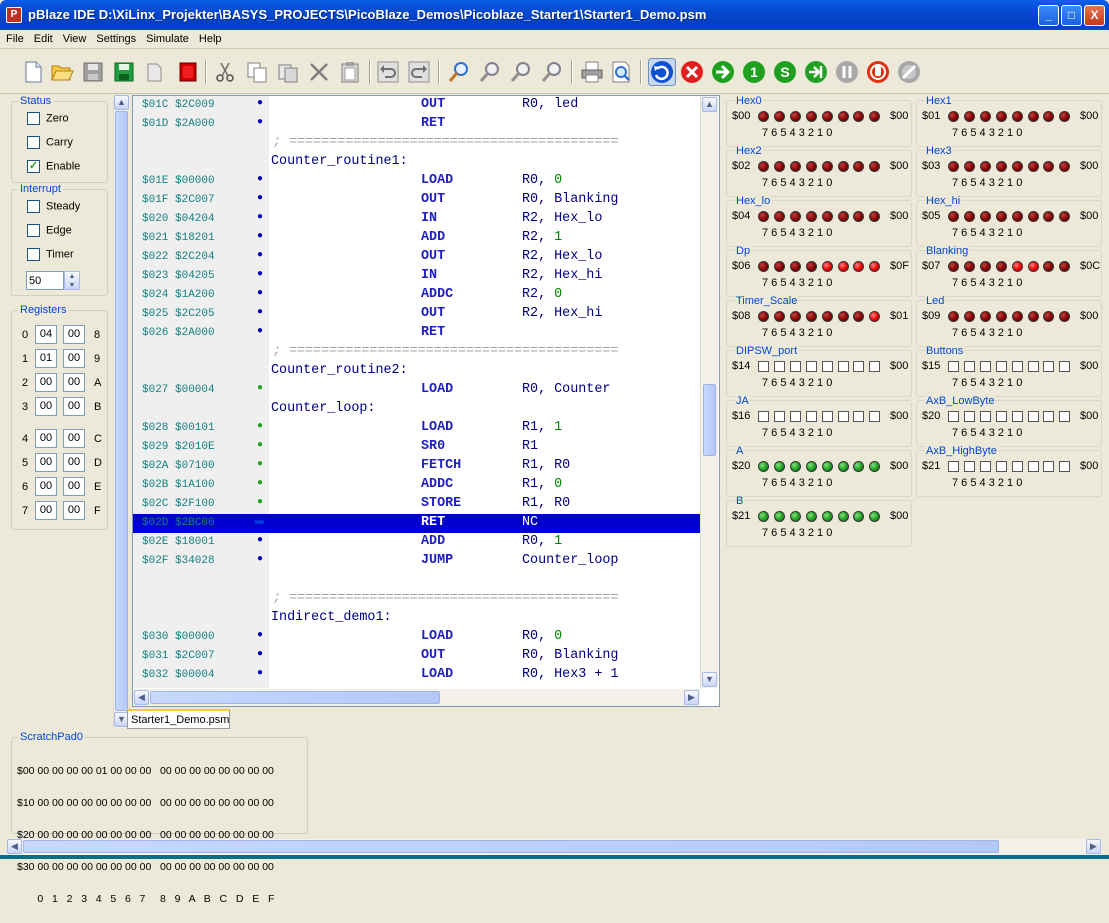  What do you see at coordinates (319, 72) in the screenshot?
I see `delete-icon` at bounding box center [319, 72].